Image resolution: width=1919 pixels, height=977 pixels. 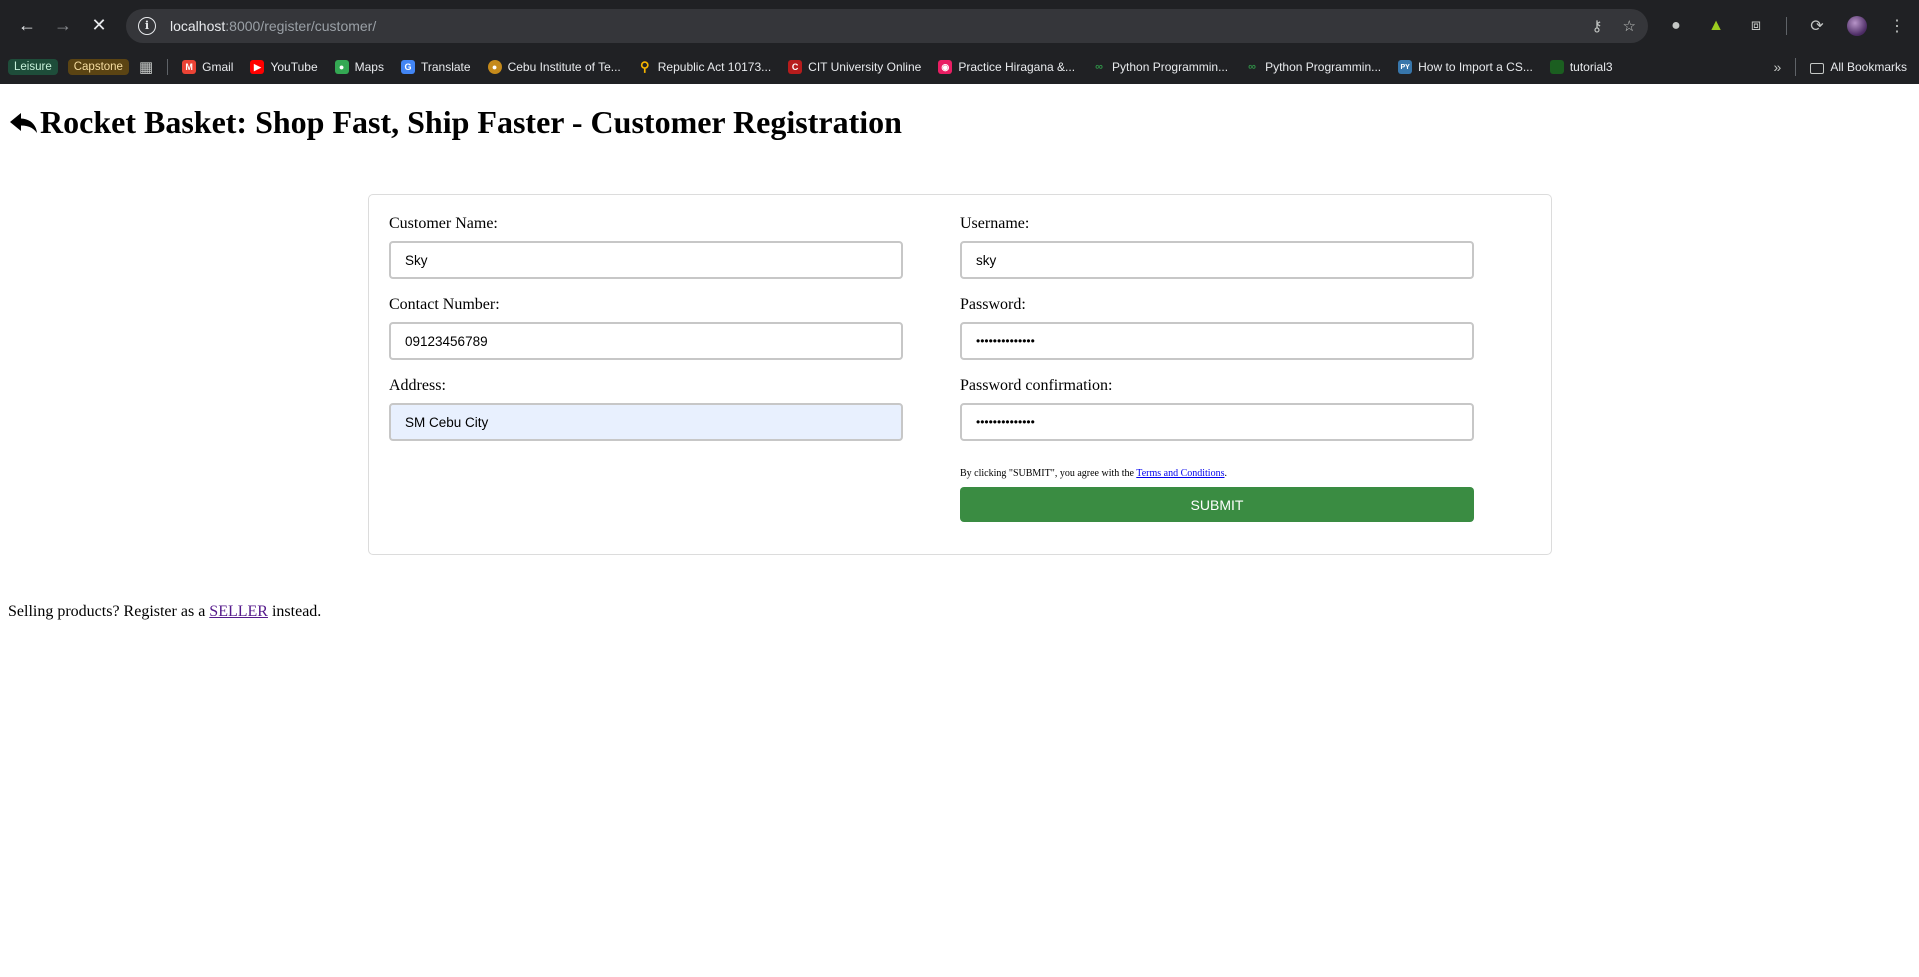 I want to click on customer-name-label: Customer Name:, so click(x=443, y=223).